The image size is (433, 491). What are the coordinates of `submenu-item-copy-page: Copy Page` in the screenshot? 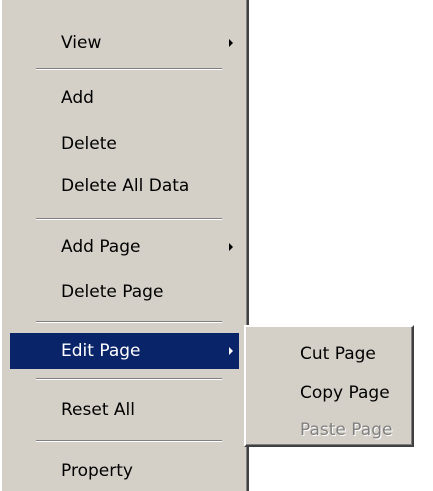 It's located at (329, 393).